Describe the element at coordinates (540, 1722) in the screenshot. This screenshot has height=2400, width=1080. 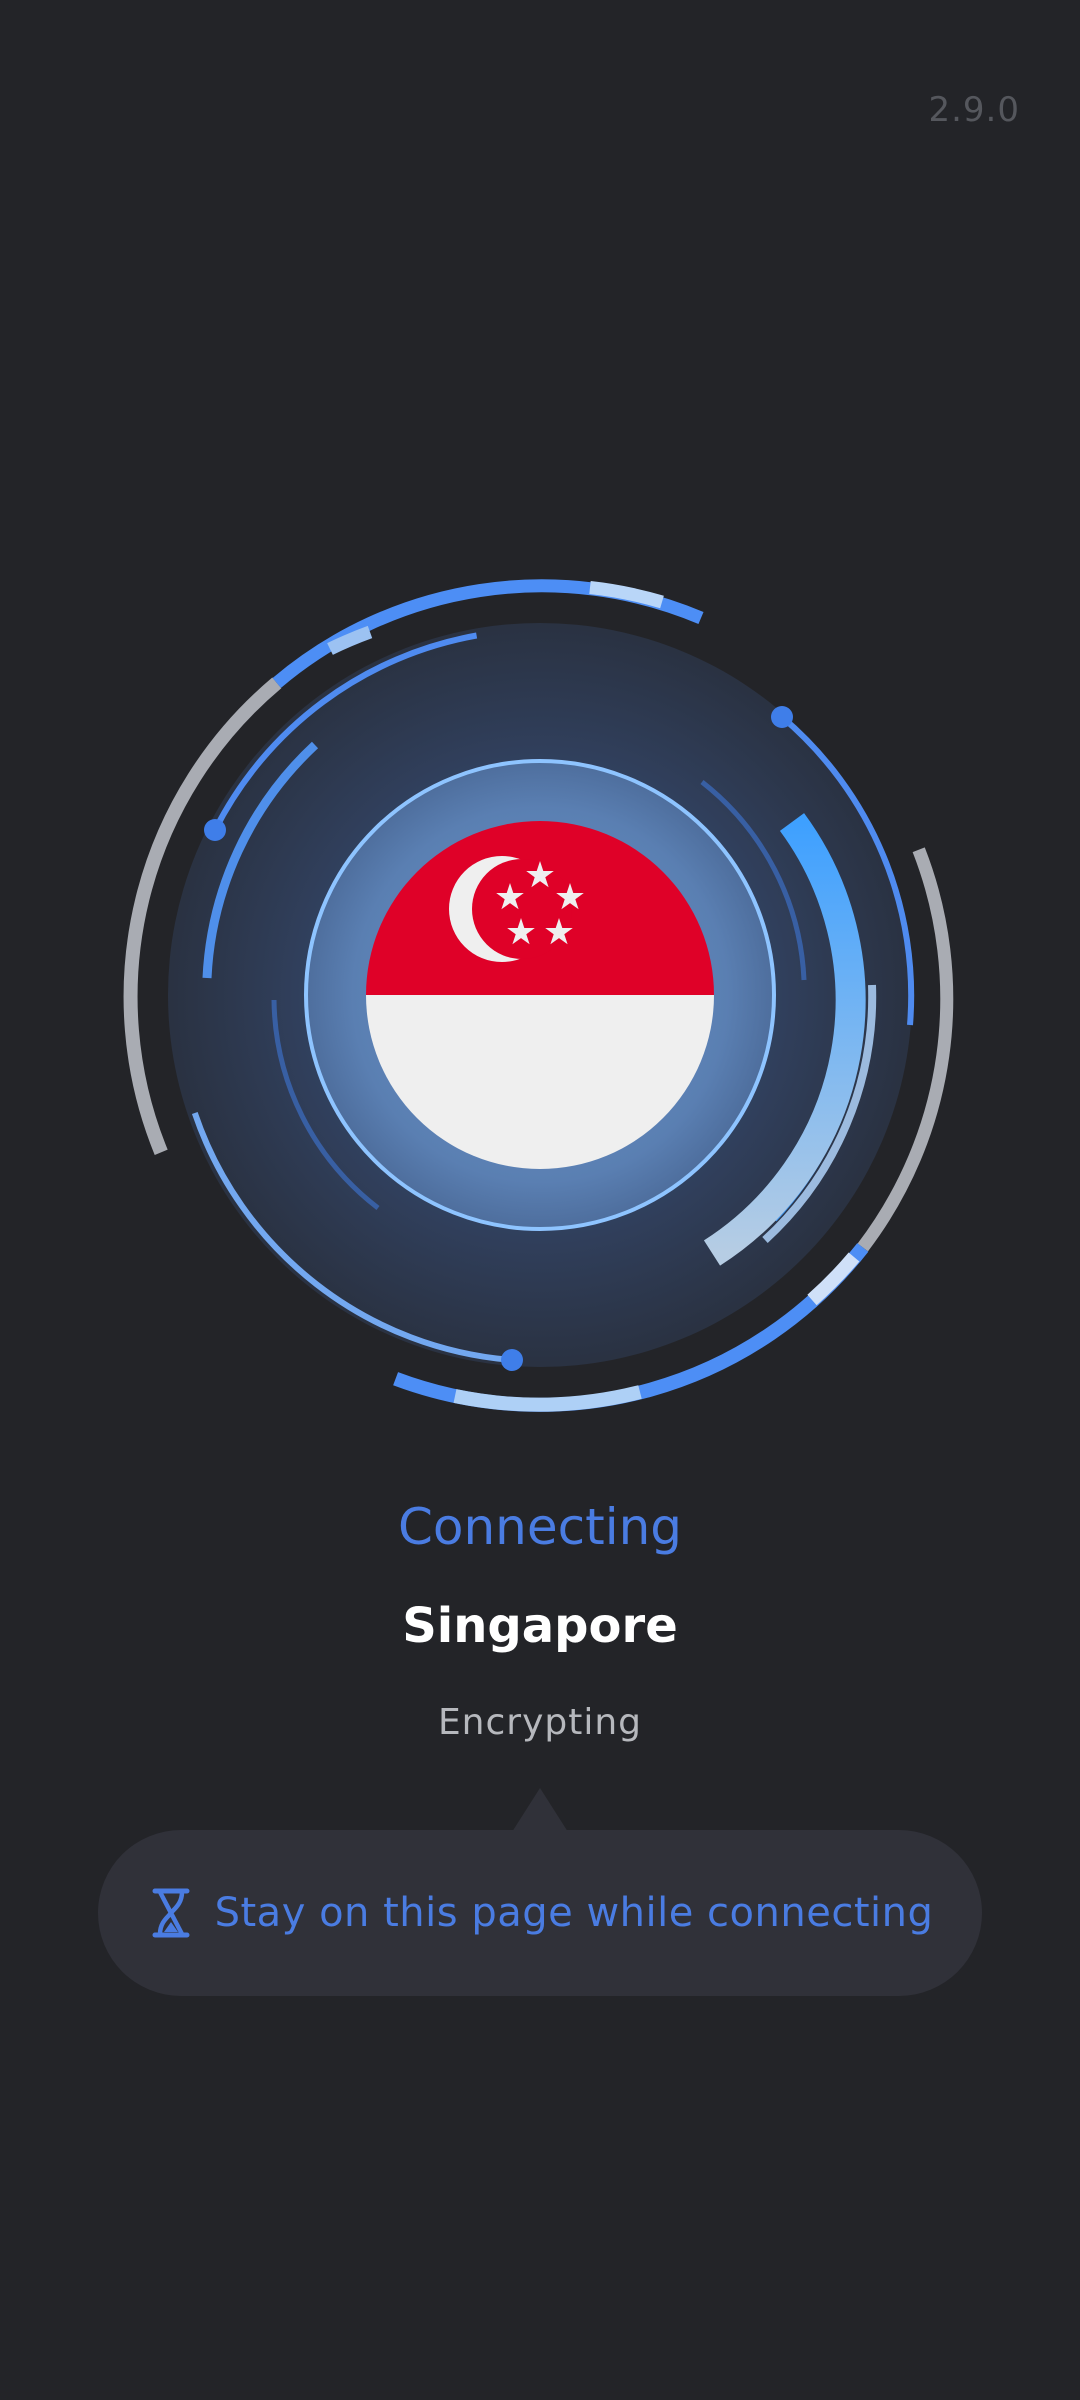
I see `connection-sub-status: Encrypting` at that location.